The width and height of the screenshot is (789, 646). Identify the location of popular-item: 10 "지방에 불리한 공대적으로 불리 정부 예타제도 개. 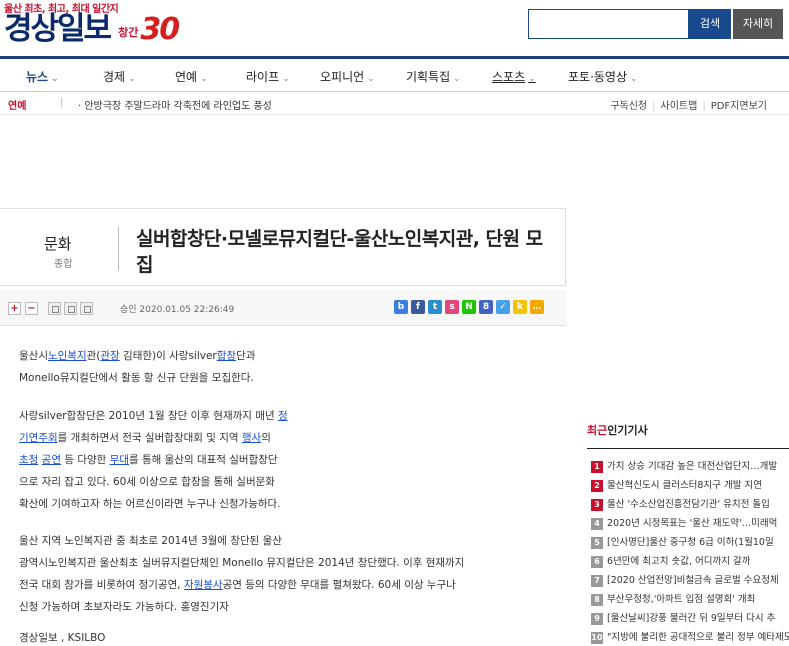
(690, 637).